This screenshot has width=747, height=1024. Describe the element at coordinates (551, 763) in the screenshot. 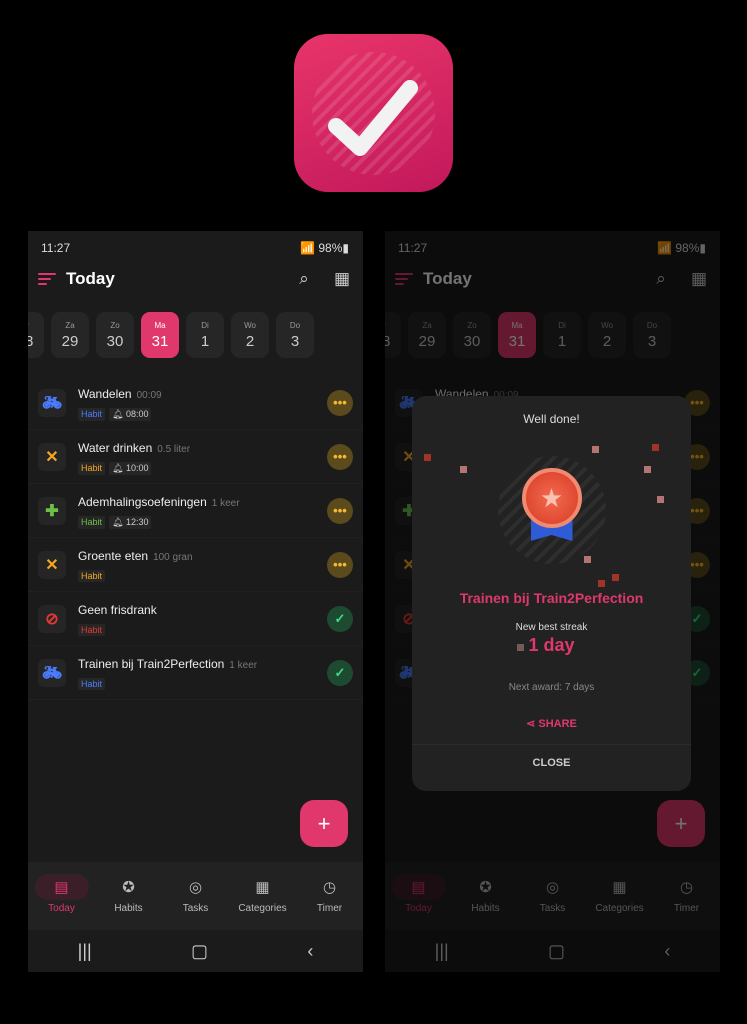

I see `close-button: CLOSE` at that location.